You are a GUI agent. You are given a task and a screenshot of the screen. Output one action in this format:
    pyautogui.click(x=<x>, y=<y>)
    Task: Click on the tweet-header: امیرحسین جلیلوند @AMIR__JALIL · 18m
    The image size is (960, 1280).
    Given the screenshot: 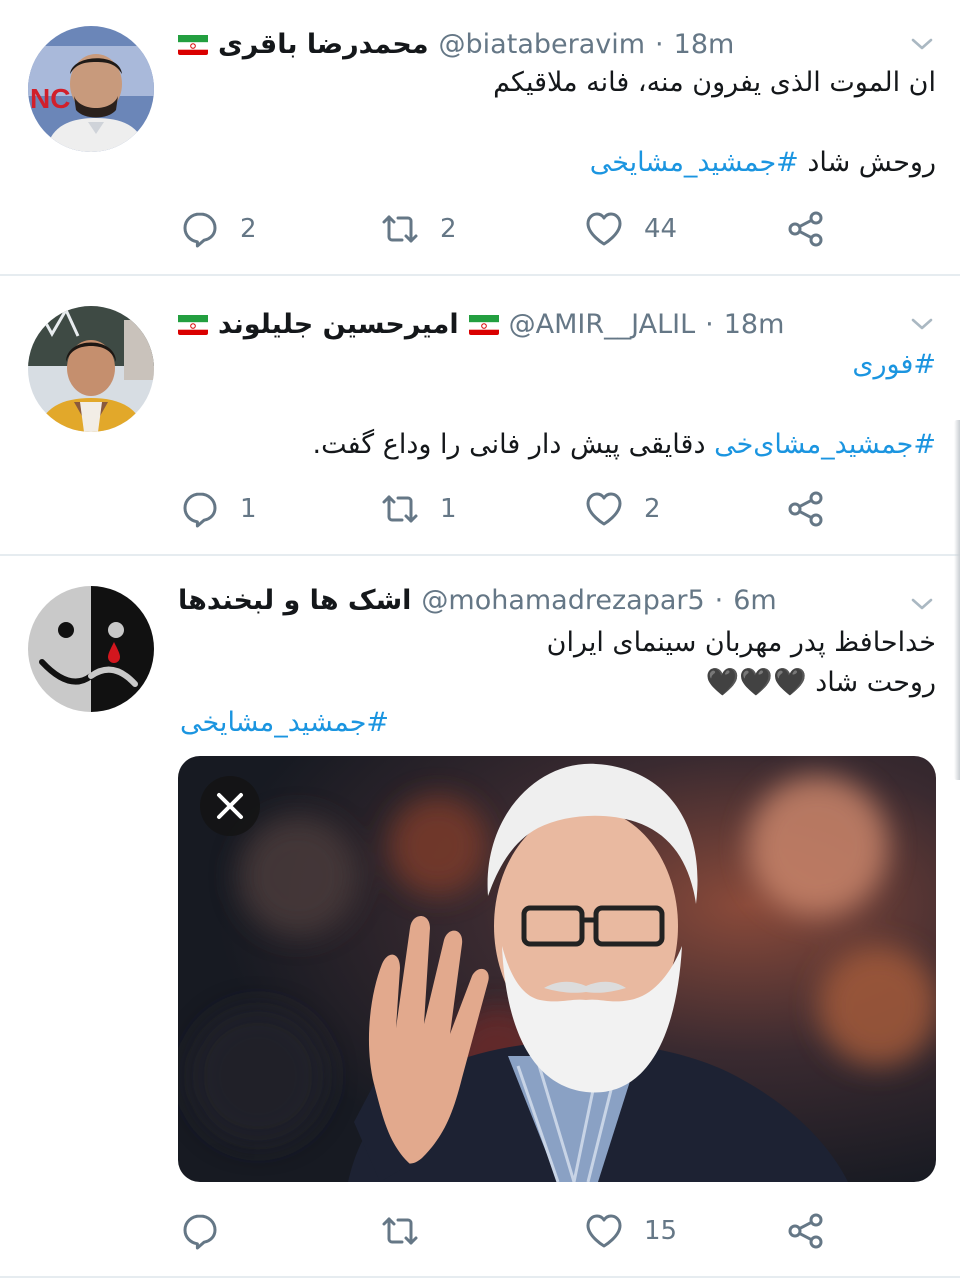 What is the action you would take?
    pyautogui.click(x=534, y=324)
    